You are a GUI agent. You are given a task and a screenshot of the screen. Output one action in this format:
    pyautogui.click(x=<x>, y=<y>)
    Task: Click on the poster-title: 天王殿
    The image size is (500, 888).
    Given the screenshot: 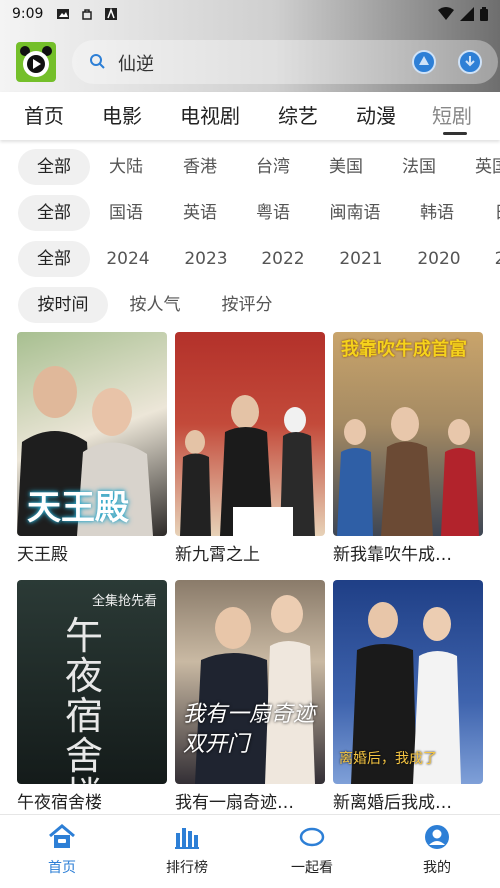 What is the action you would take?
    pyautogui.click(x=78, y=508)
    